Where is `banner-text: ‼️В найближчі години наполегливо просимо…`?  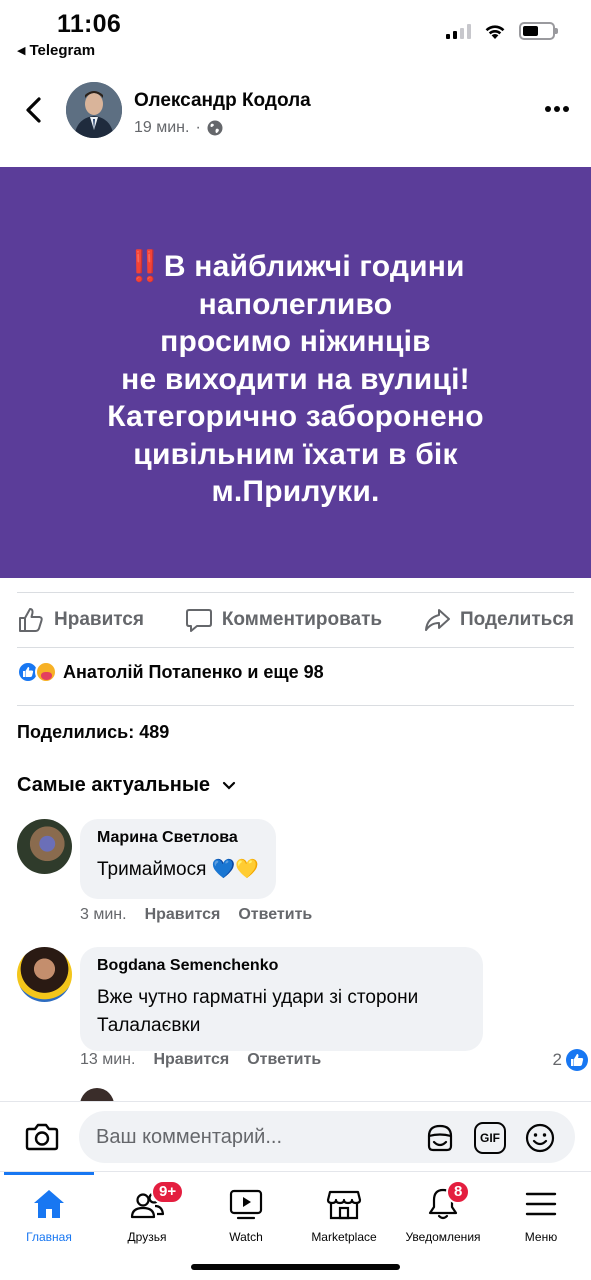 banner-text: ‼️В найближчі години наполегливо просимо… is located at coordinates (295, 372).